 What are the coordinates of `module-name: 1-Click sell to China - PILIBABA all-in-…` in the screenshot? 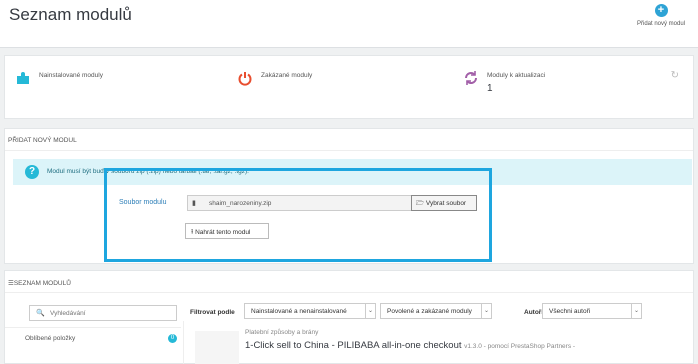 It's located at (353, 345).